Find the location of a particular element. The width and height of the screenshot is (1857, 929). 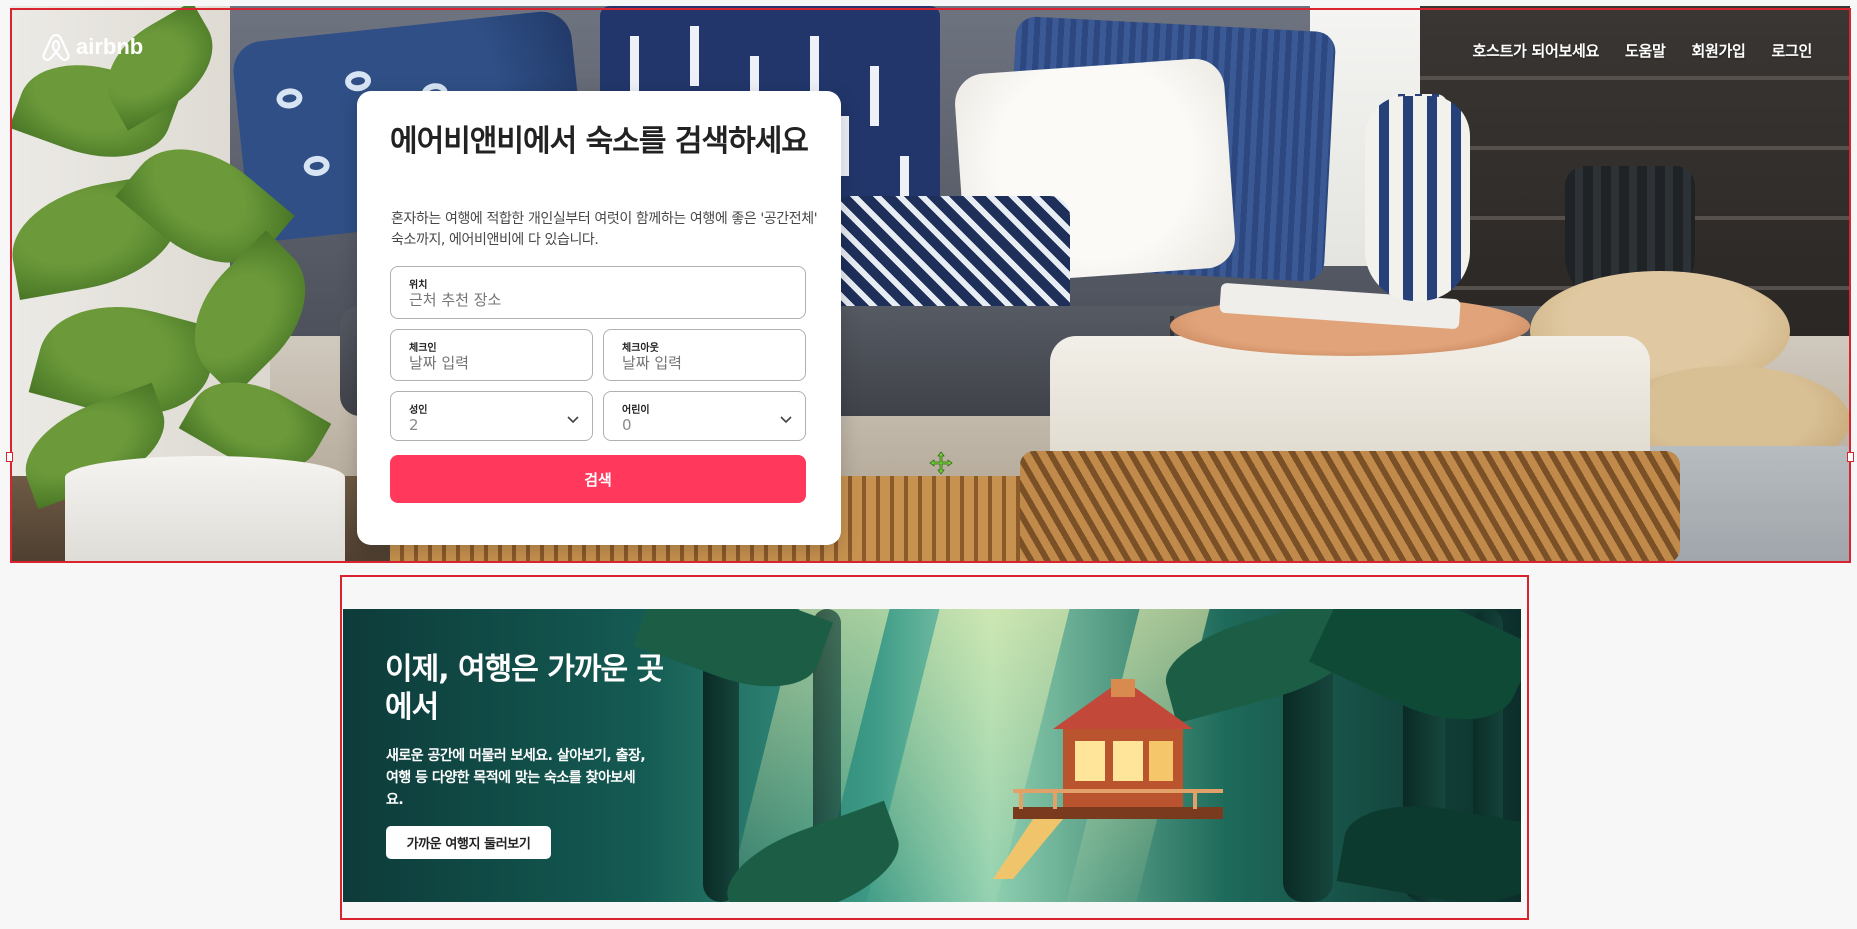

checkin-input is located at coordinates (489, 363).